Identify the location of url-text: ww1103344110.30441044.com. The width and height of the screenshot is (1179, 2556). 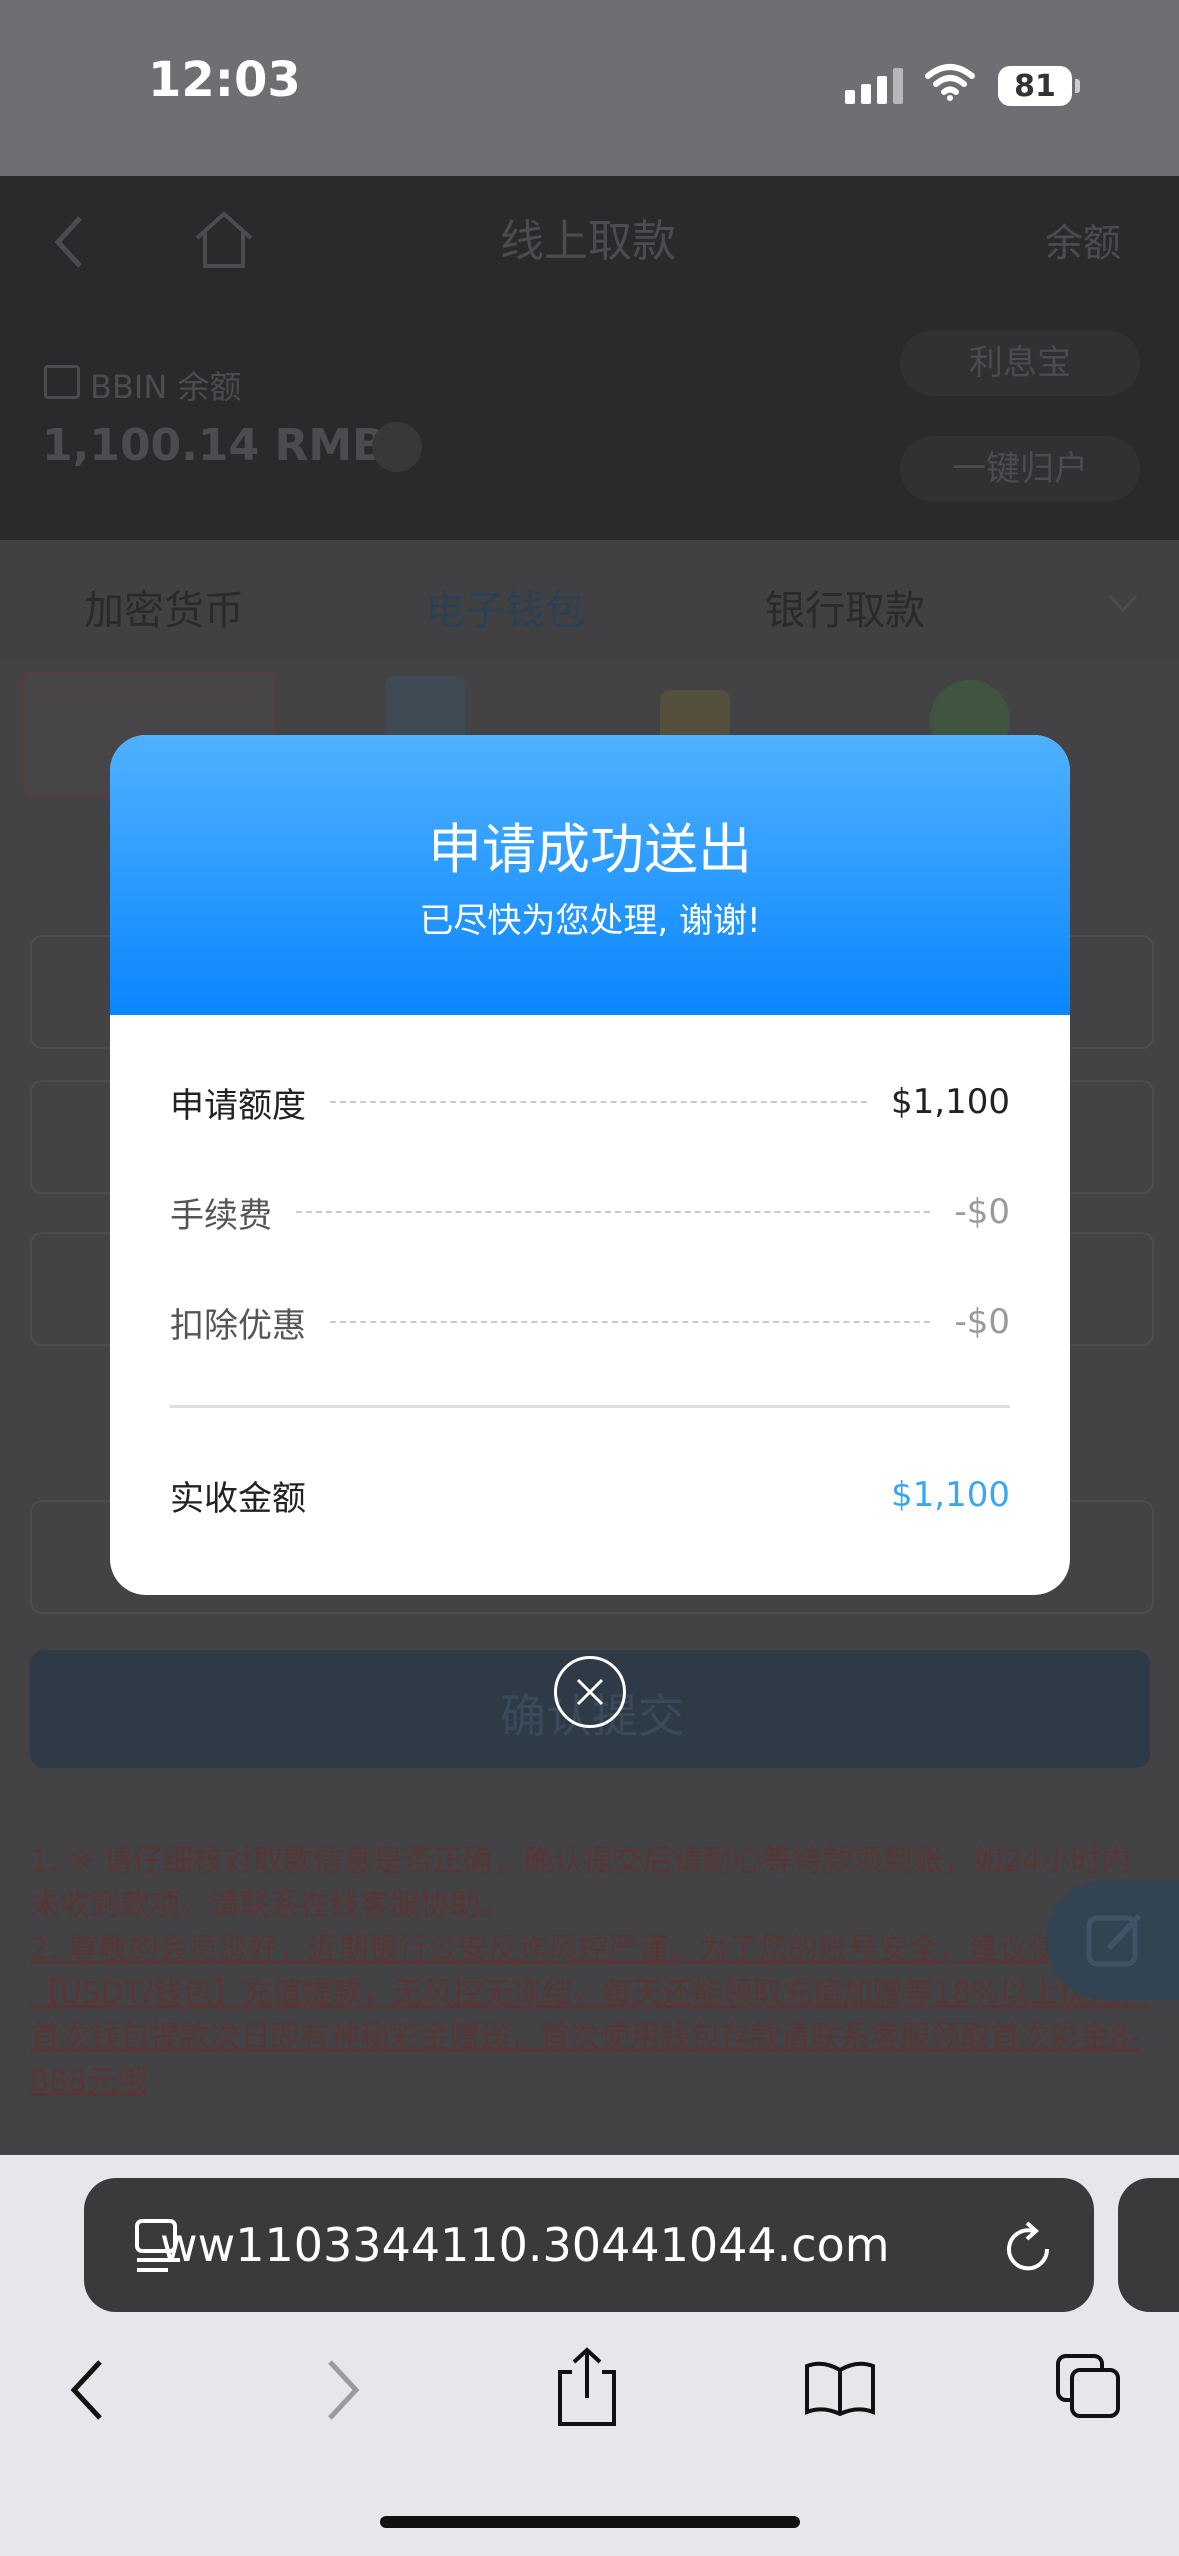
(525, 2245).